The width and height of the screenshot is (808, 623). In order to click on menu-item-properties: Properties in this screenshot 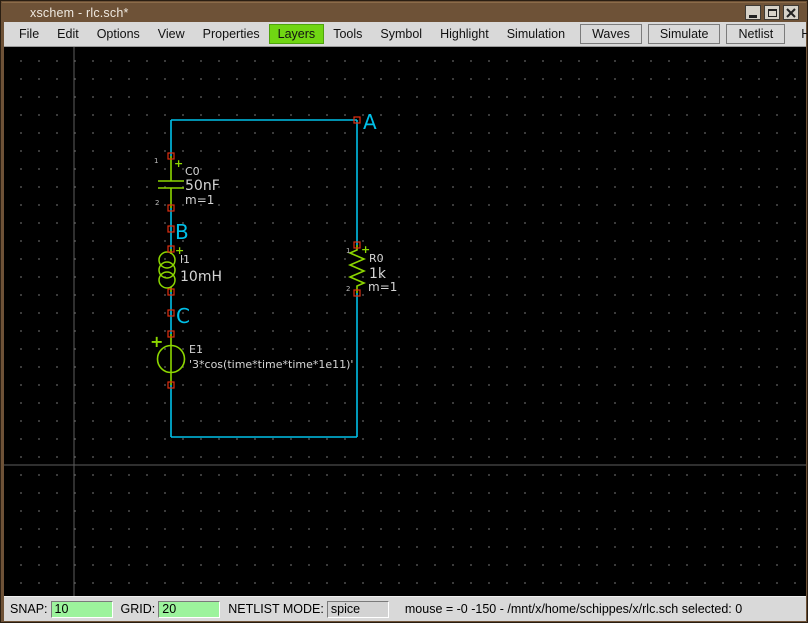, I will do `click(231, 34)`.